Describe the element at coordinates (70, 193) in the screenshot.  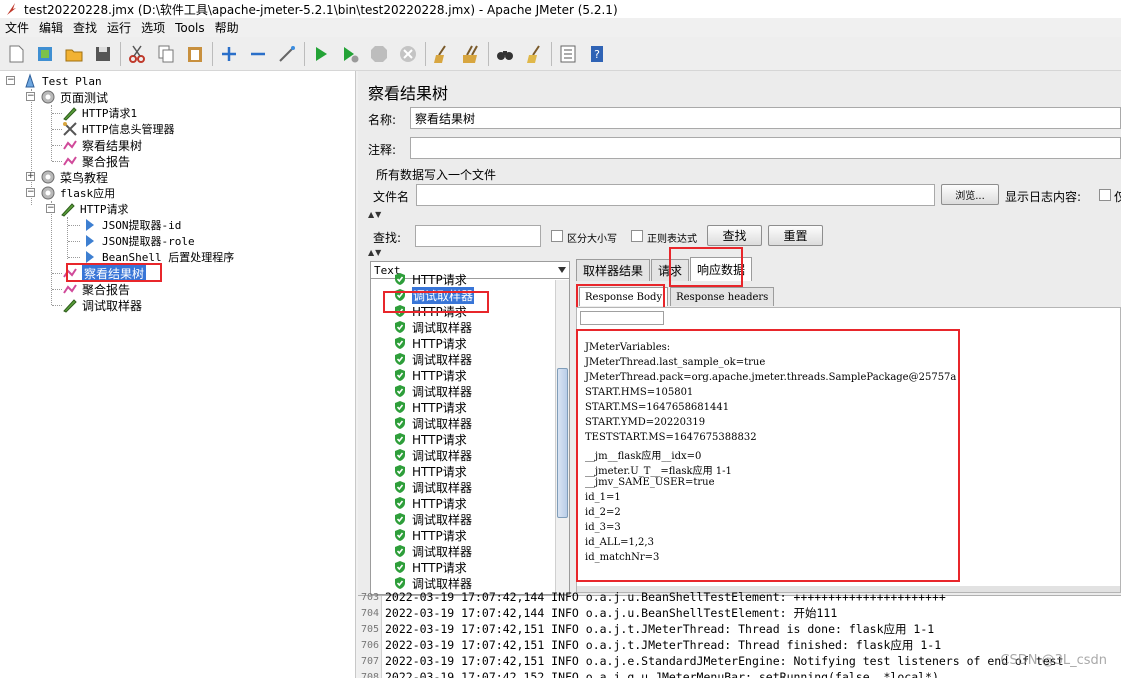
I see `tree-node-flask-group: − flask应用` at that location.